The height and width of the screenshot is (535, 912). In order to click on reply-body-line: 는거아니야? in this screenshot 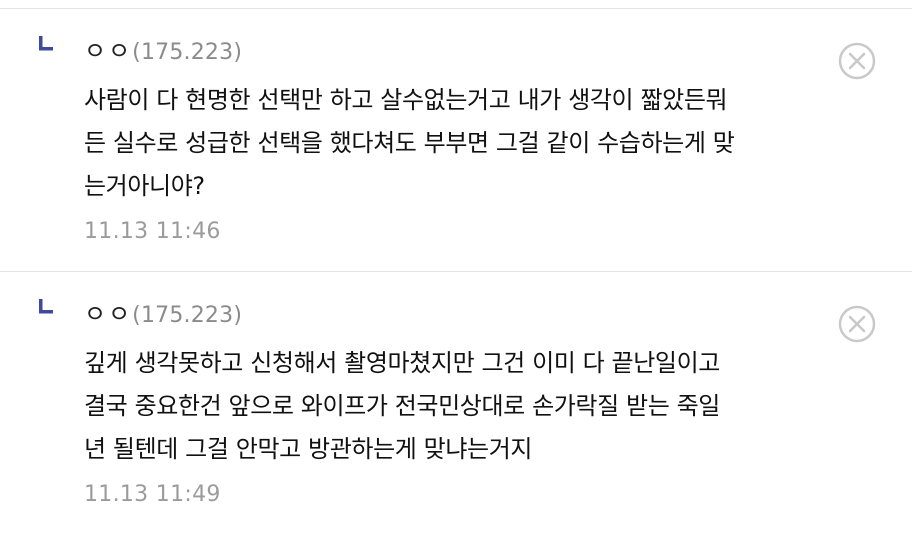, I will do `click(144, 186)`.